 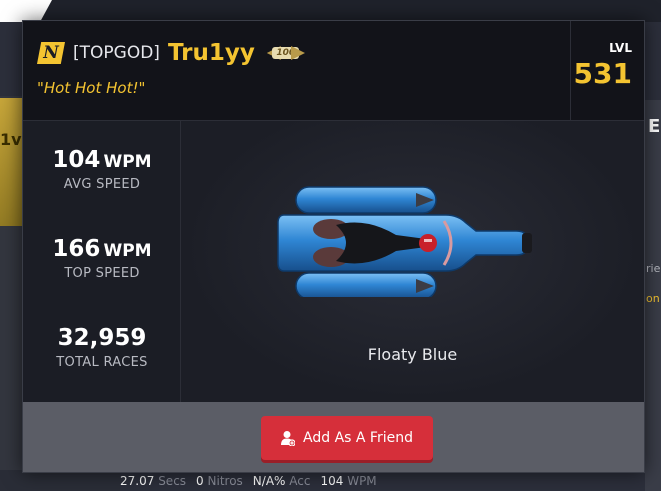 What do you see at coordinates (288, 438) in the screenshot?
I see `add-user-icon` at bounding box center [288, 438].